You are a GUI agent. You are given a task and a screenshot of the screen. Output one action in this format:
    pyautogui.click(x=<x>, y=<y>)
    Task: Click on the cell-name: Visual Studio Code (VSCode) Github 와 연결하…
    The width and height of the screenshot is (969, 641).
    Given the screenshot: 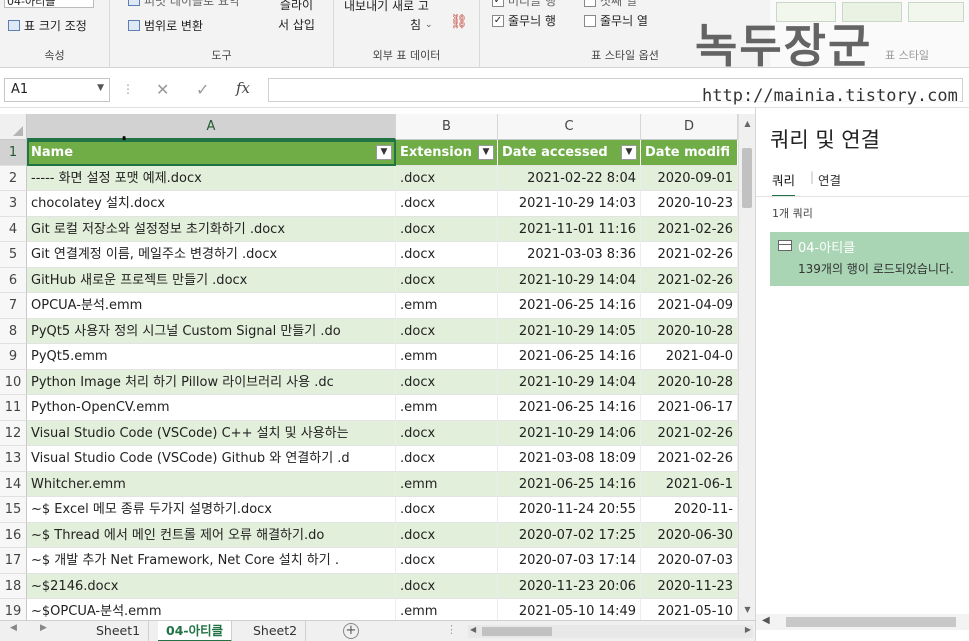 What is the action you would take?
    pyautogui.click(x=211, y=459)
    